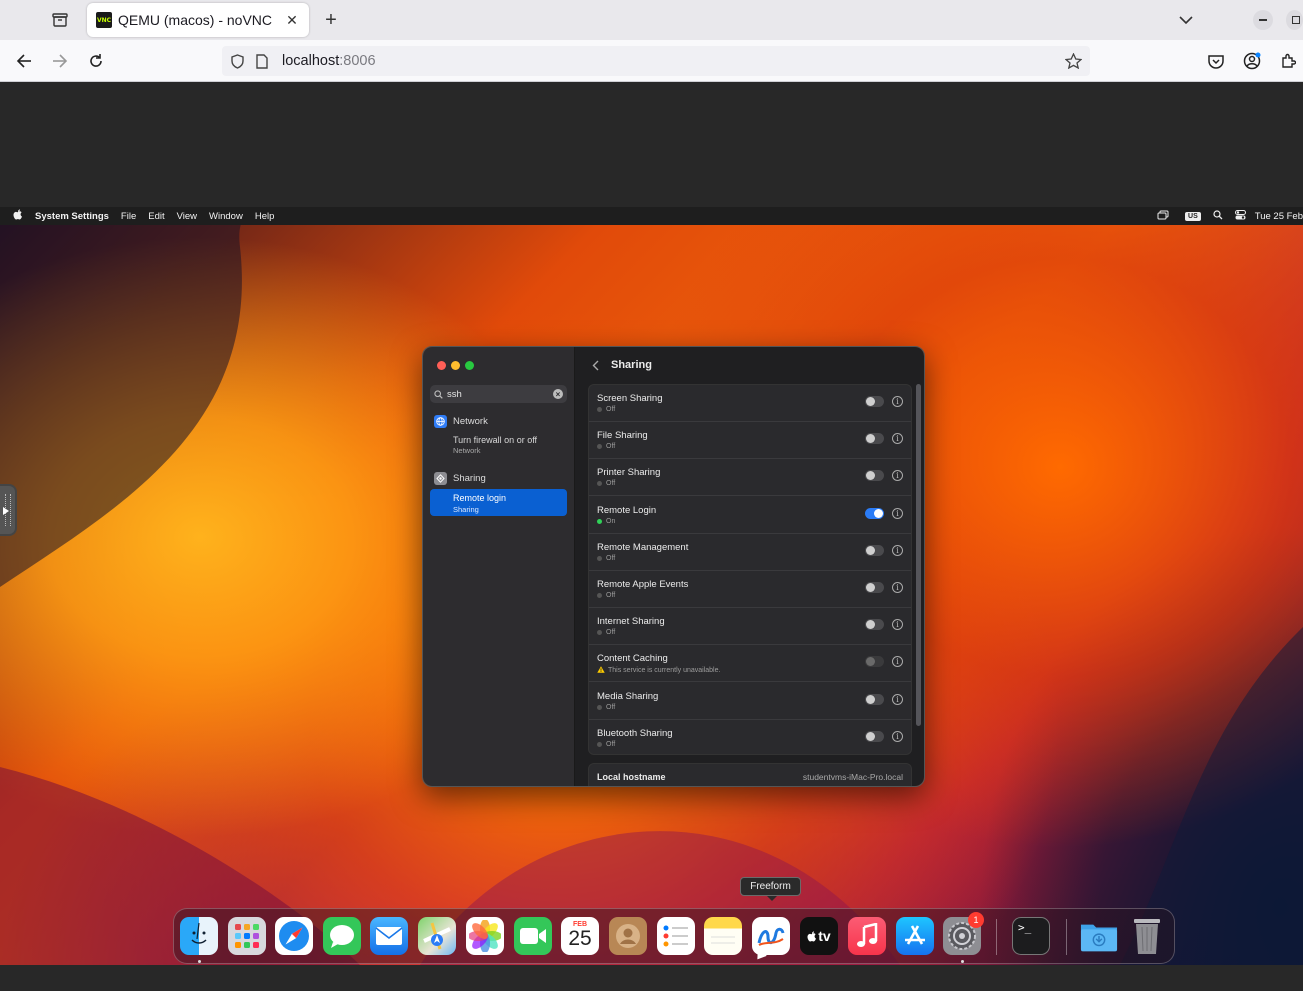 Image resolution: width=1303 pixels, height=991 pixels. Describe the element at coordinates (622, 436) in the screenshot. I see `service-name: File Sharing` at that location.